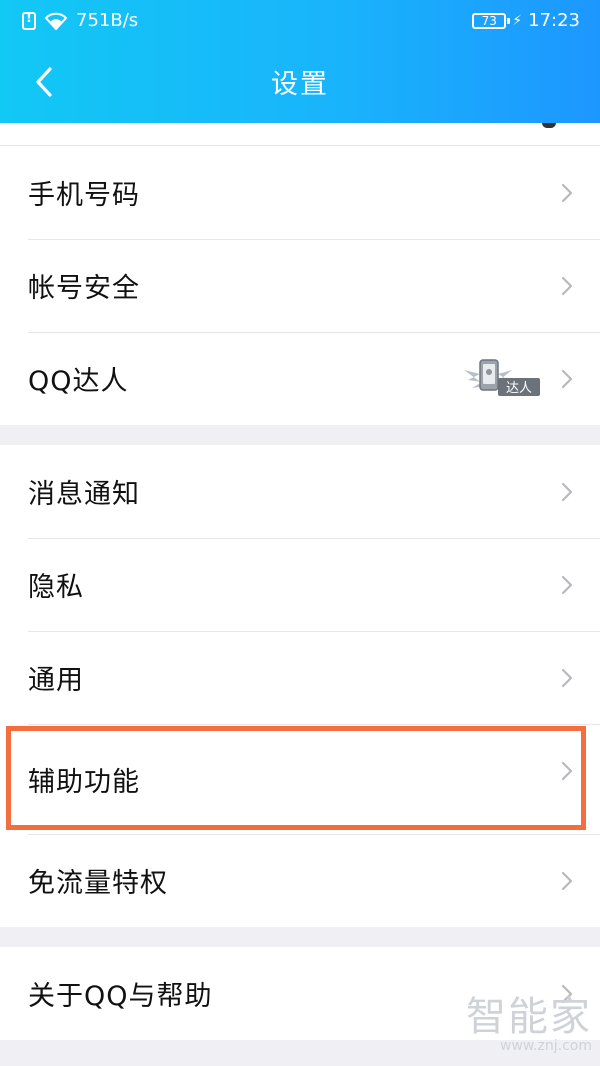 Image resolution: width=600 pixels, height=1066 pixels. I want to click on expert-badge-icon: 达人, so click(502, 377).